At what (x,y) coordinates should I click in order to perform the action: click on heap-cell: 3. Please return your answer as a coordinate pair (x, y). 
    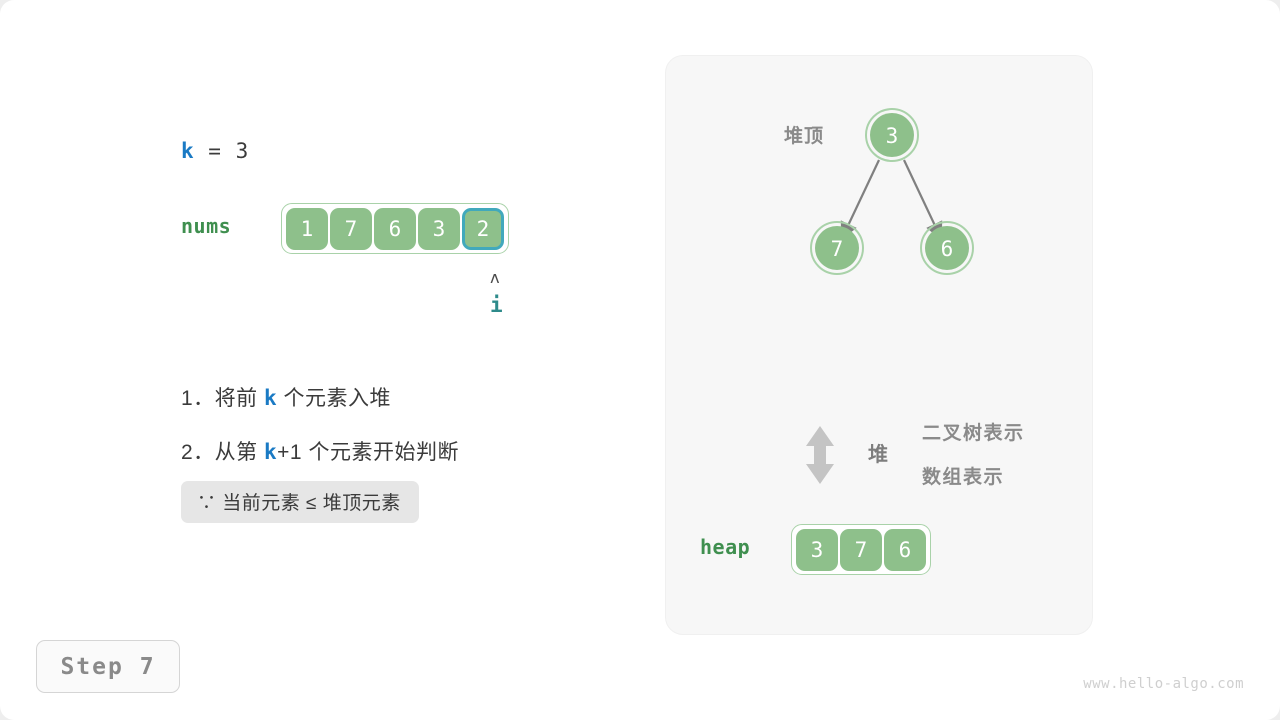
    Looking at the image, I should click on (817, 549).